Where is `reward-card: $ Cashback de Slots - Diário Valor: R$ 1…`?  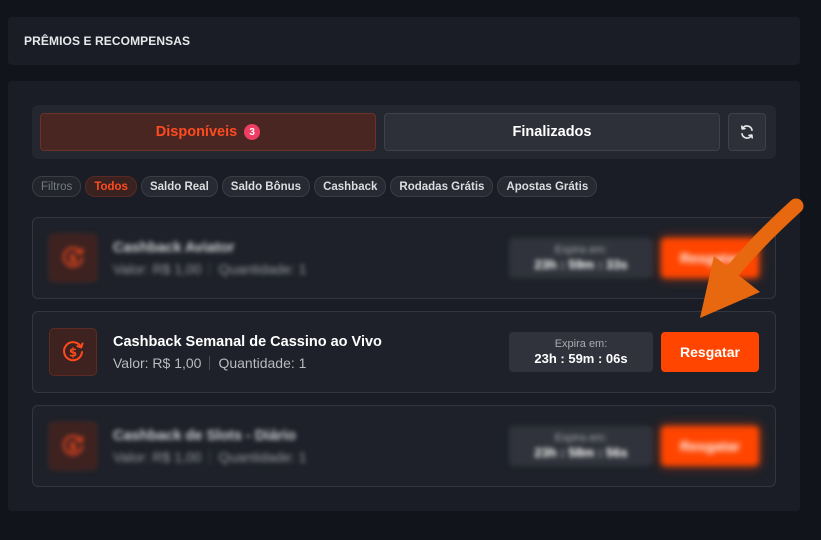 reward-card: $ Cashback de Slots - Diário Valor: R$ 1… is located at coordinates (404, 446).